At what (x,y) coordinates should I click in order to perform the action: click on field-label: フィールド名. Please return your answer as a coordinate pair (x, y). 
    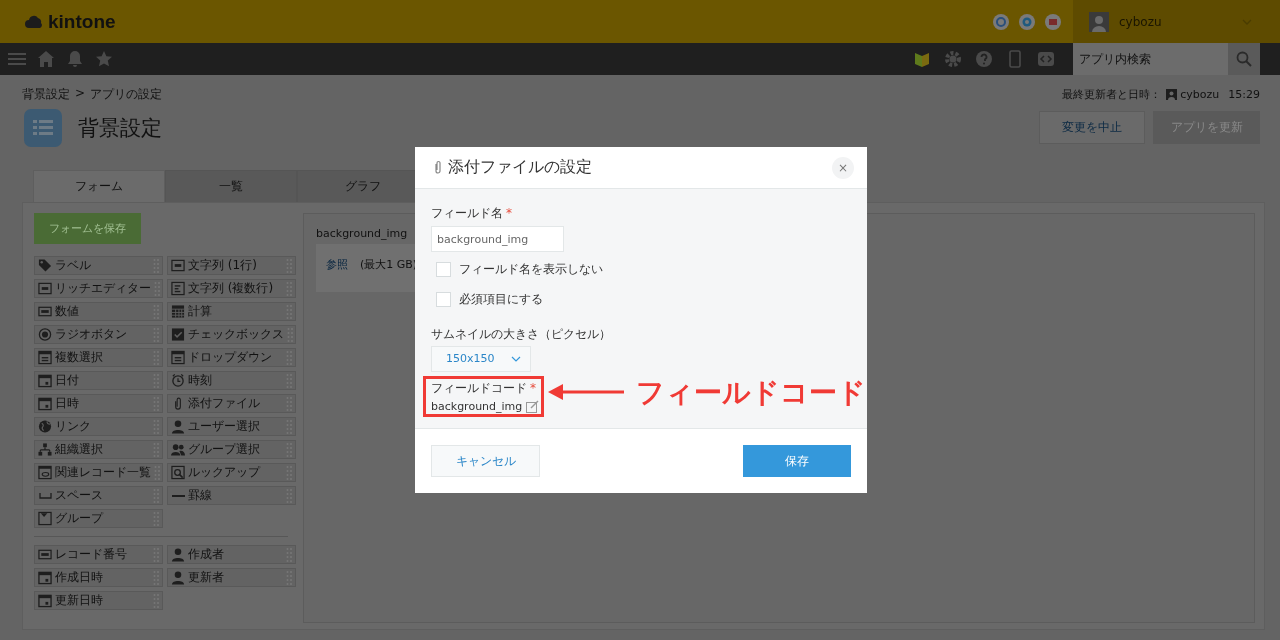
    Looking at the image, I should click on (467, 213).